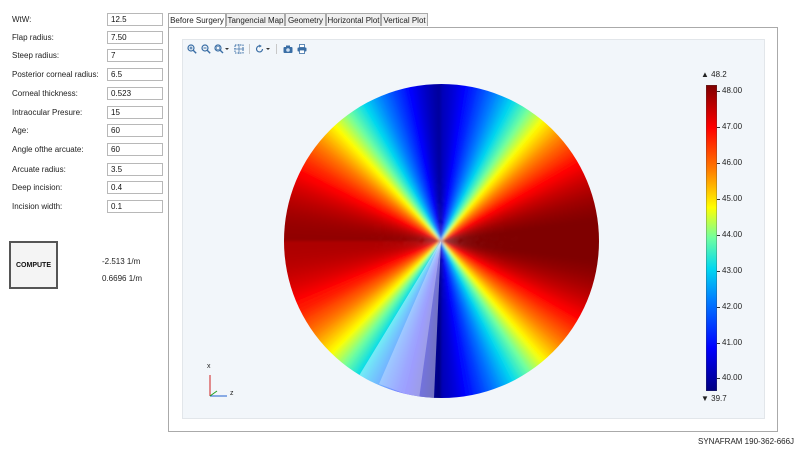 The width and height of the screenshot is (805, 450). I want to click on param-label-steep-radius: Steep radius:, so click(36, 55).